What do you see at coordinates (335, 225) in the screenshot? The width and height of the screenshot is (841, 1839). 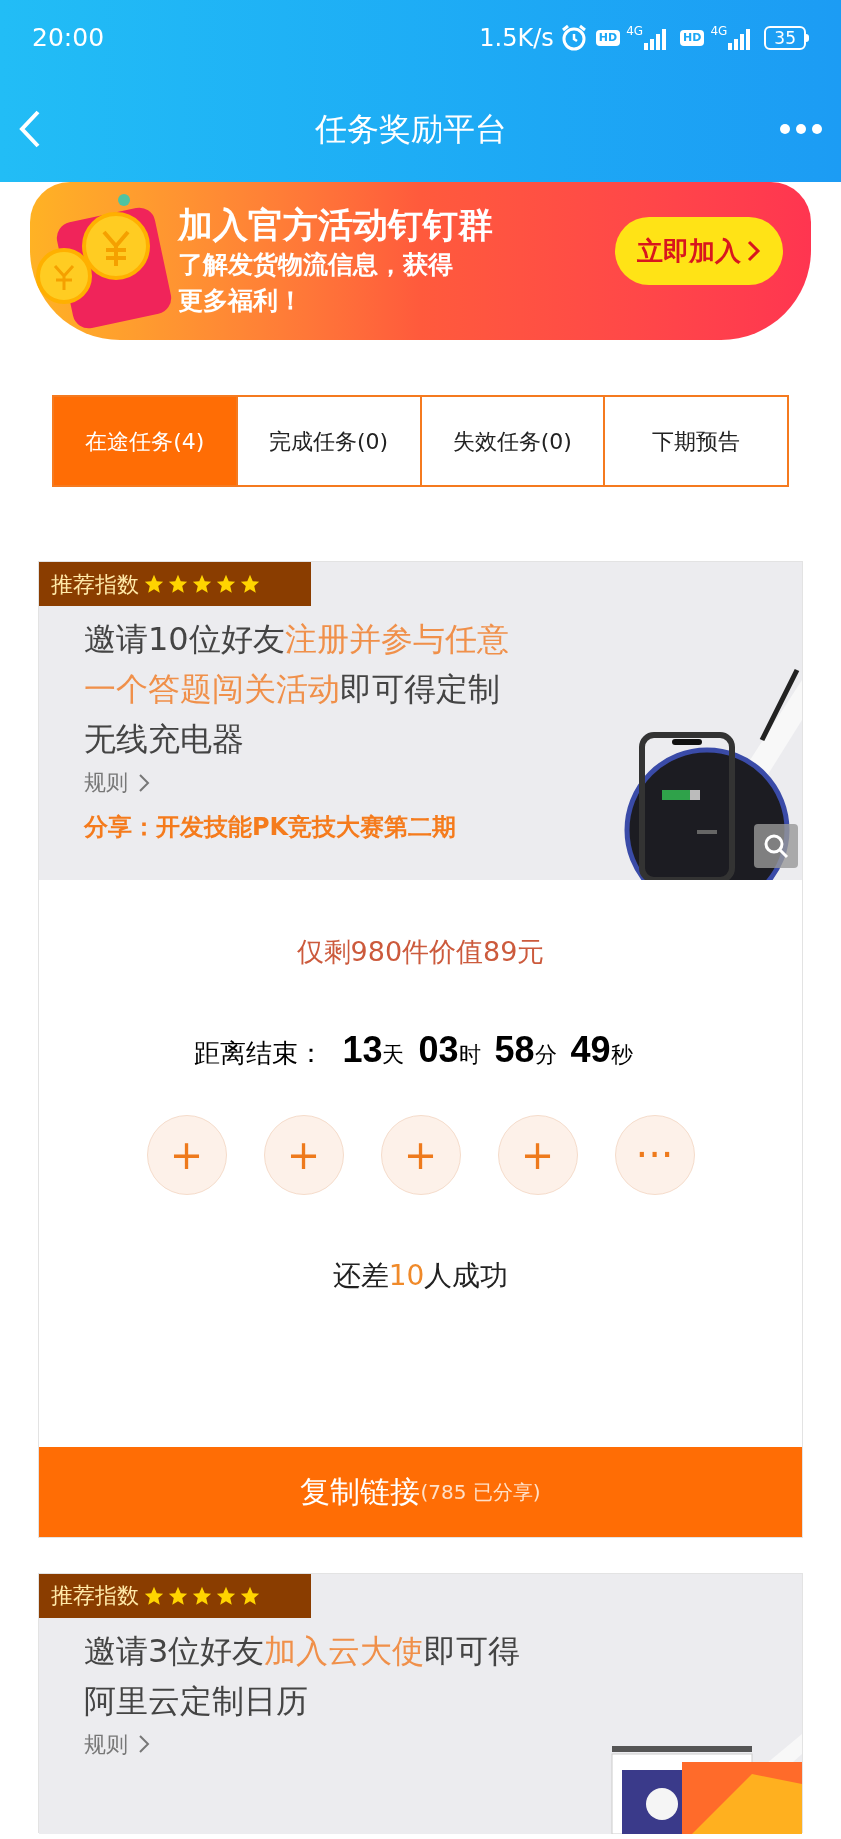 I see `banner-headline: 加入官方活动钉钉群` at bounding box center [335, 225].